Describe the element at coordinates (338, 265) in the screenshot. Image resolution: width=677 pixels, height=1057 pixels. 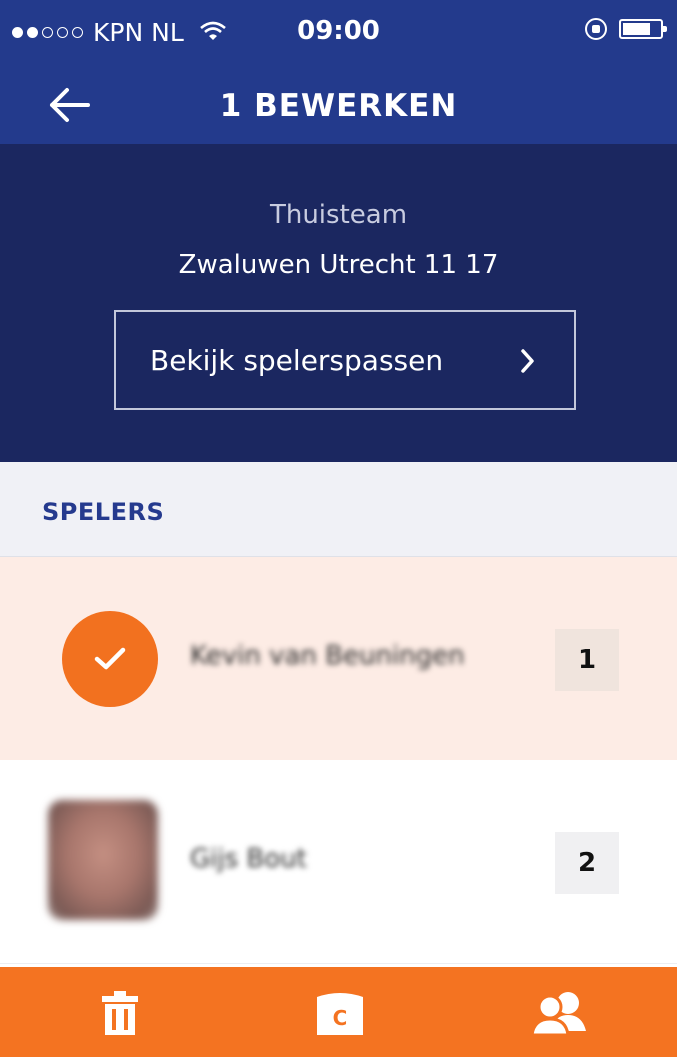
I see `team-name: Zwaluwen Utrecht 11 17` at that location.